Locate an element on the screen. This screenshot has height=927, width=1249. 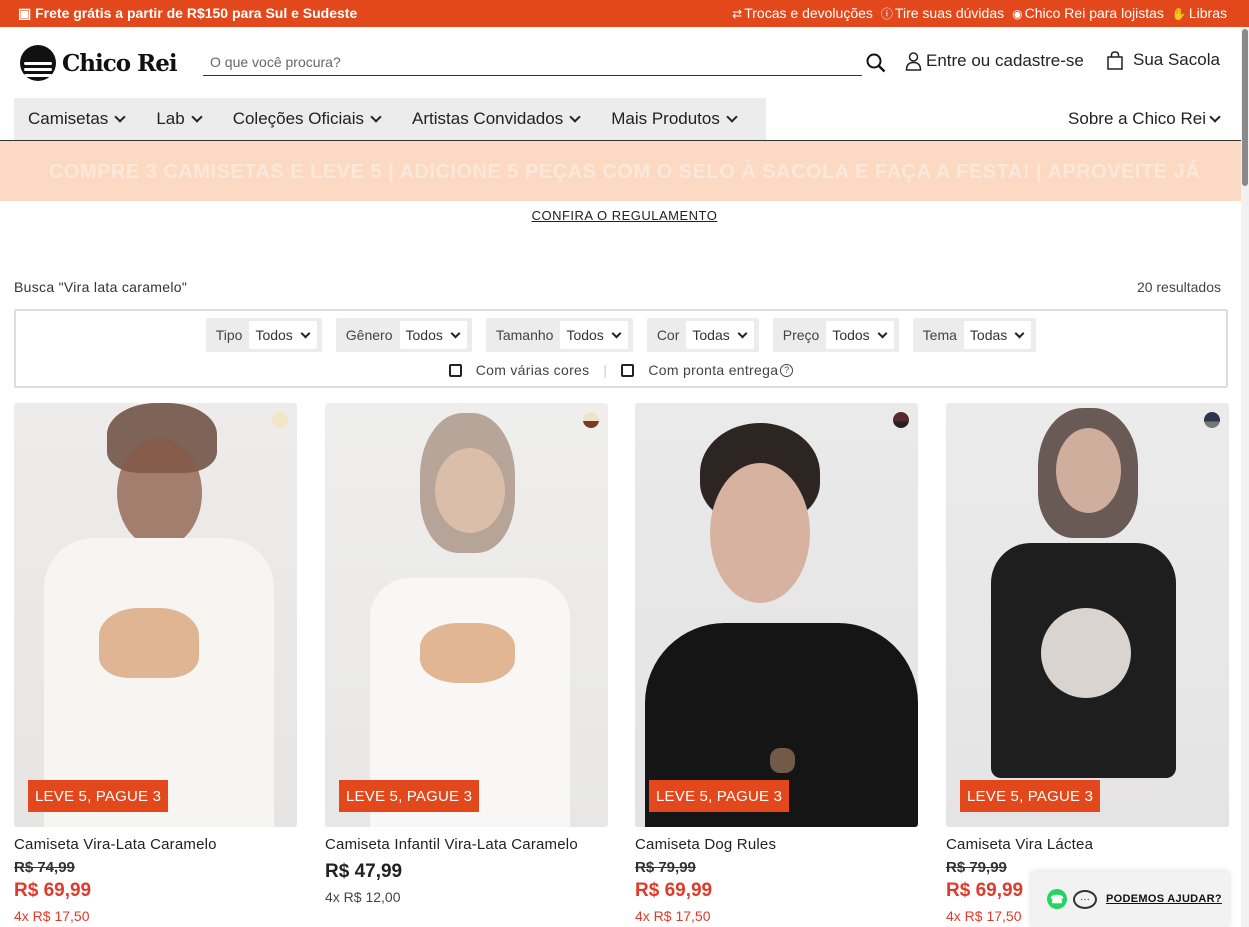
product-name: Camiseta Vira Láctea is located at coordinates (1087, 844).